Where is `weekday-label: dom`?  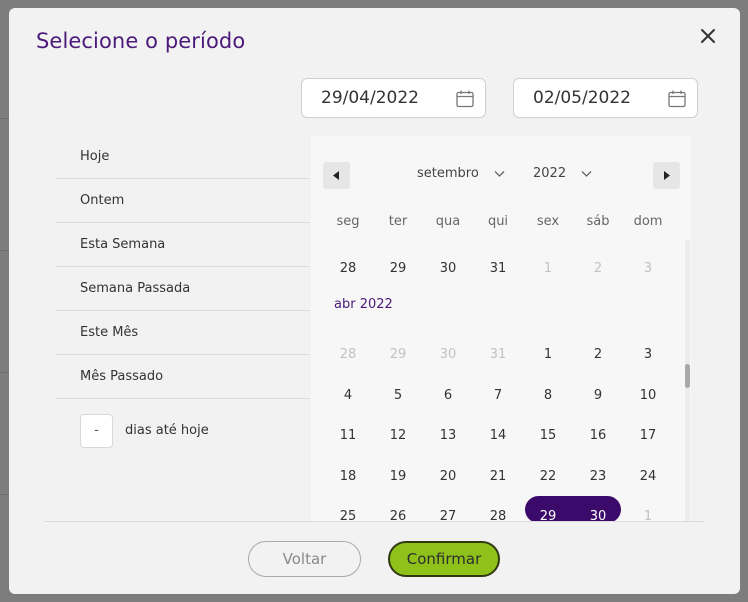
weekday-label: dom is located at coordinates (648, 221).